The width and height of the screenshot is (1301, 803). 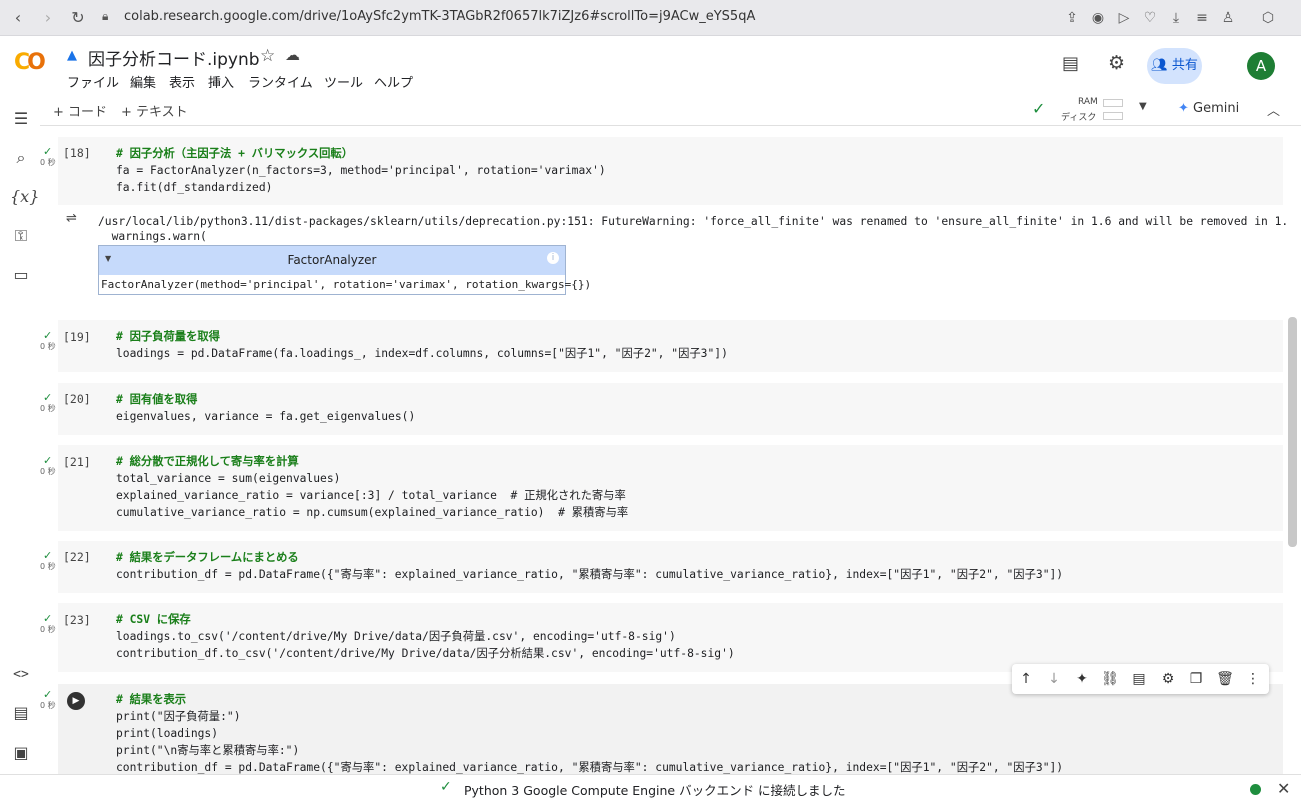 What do you see at coordinates (1176, 18) in the screenshot?
I see `download-icon: ⤓` at bounding box center [1176, 18].